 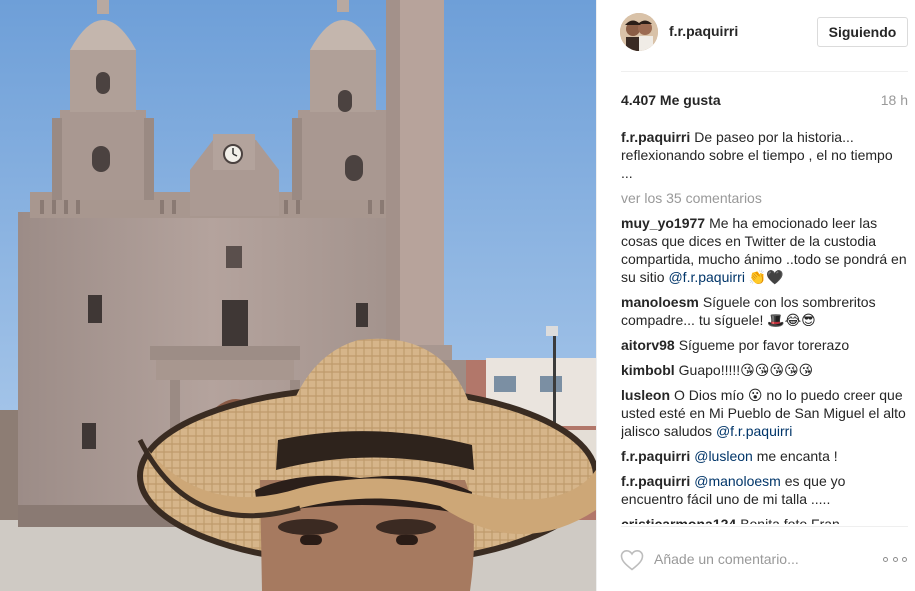 What do you see at coordinates (766, 277) in the screenshot?
I see `comment-emoji: 👏🖤` at bounding box center [766, 277].